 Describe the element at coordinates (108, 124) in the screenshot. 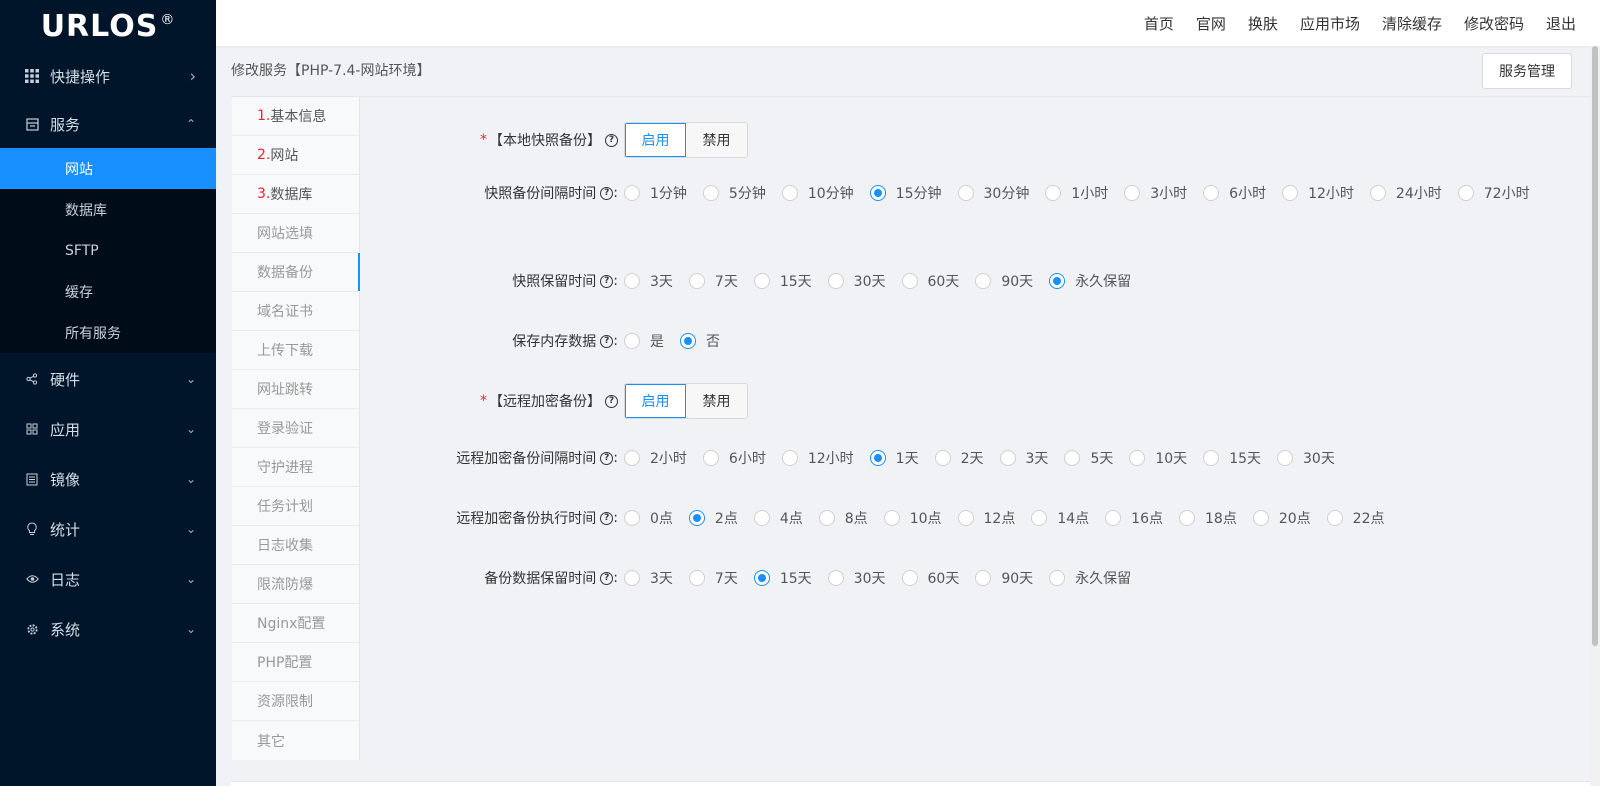

I see `sidebar-item-service: 服务 ⌃` at that location.